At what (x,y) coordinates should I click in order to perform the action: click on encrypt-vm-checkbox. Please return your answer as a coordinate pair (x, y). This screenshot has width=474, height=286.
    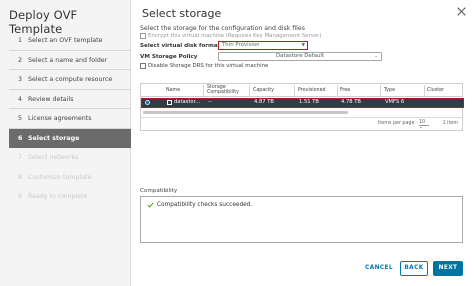
    Looking at the image, I should click on (143, 36).